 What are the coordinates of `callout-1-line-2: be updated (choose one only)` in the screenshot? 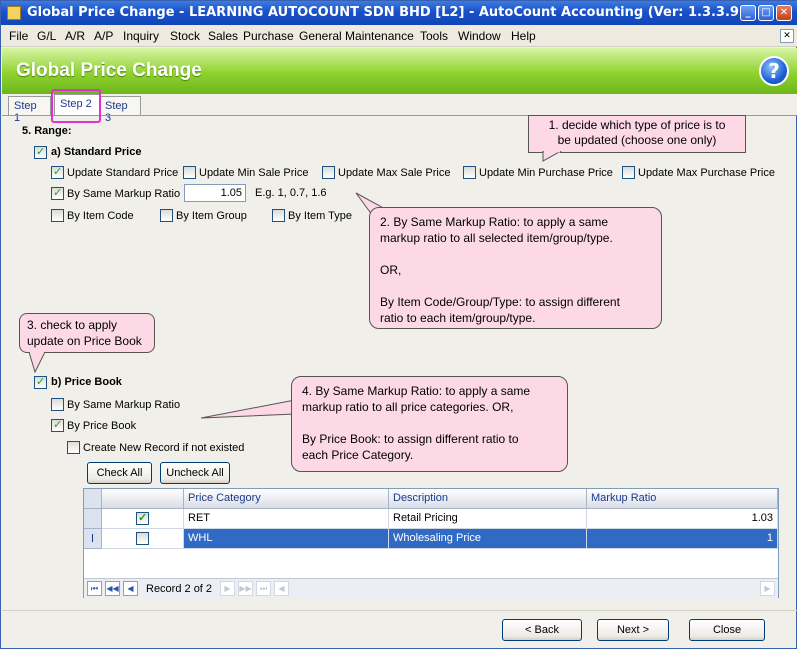 It's located at (637, 140).